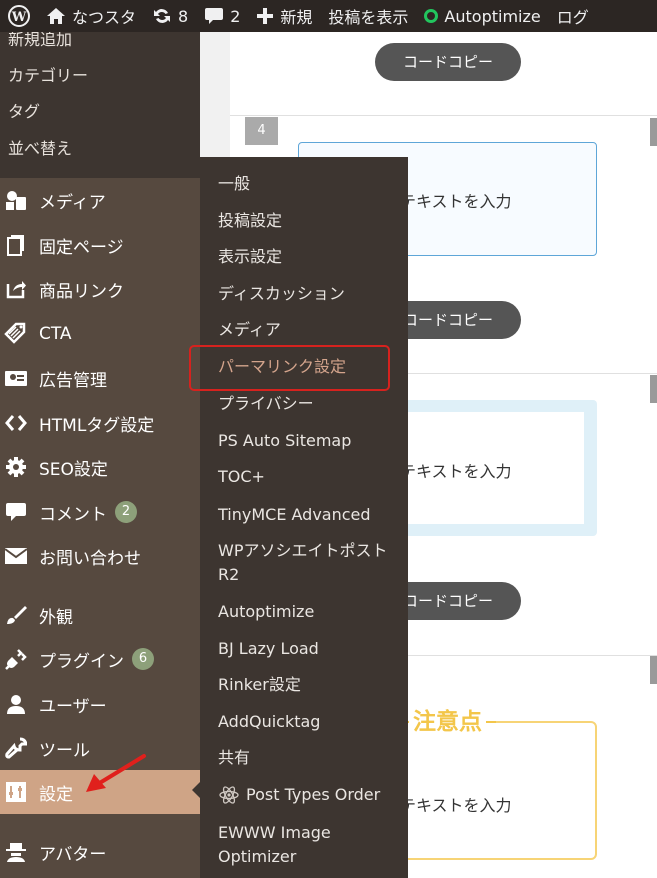 Image resolution: width=657 pixels, height=878 pixels. I want to click on comment-count-badge: 2, so click(126, 512).